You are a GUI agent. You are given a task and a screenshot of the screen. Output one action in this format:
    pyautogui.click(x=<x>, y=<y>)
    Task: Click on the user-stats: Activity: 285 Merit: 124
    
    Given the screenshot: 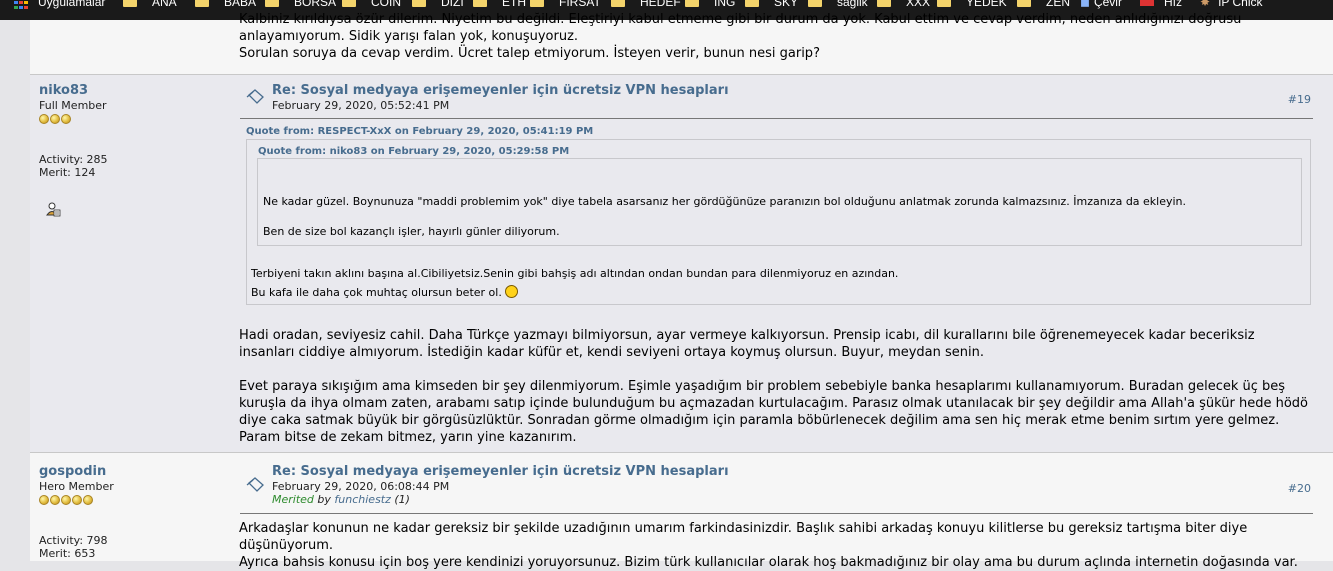 What is the action you would take?
    pyautogui.click(x=134, y=166)
    